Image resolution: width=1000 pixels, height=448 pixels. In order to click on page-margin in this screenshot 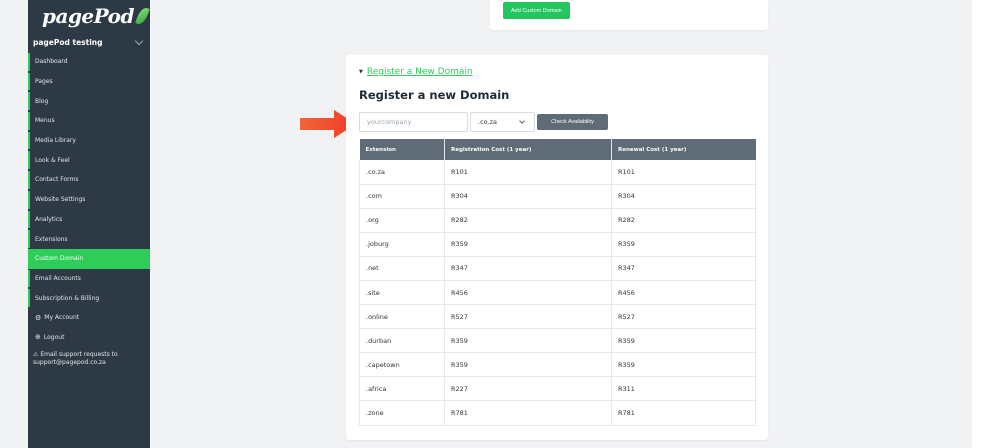, I will do `click(986, 224)`.